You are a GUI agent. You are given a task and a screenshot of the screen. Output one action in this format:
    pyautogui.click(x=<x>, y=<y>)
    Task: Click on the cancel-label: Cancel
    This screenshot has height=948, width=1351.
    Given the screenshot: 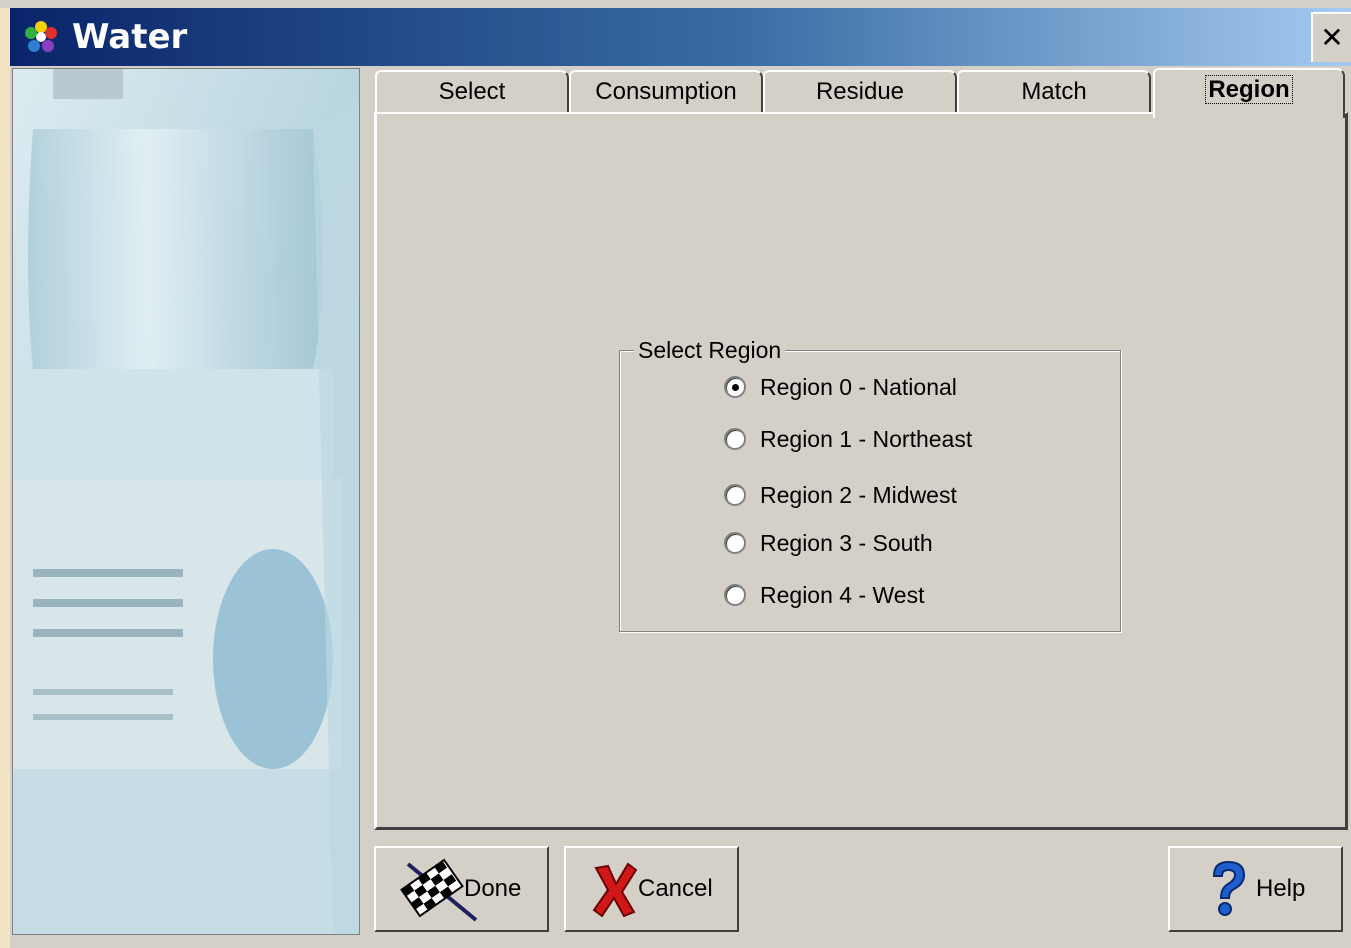 What is the action you would take?
    pyautogui.click(x=675, y=888)
    